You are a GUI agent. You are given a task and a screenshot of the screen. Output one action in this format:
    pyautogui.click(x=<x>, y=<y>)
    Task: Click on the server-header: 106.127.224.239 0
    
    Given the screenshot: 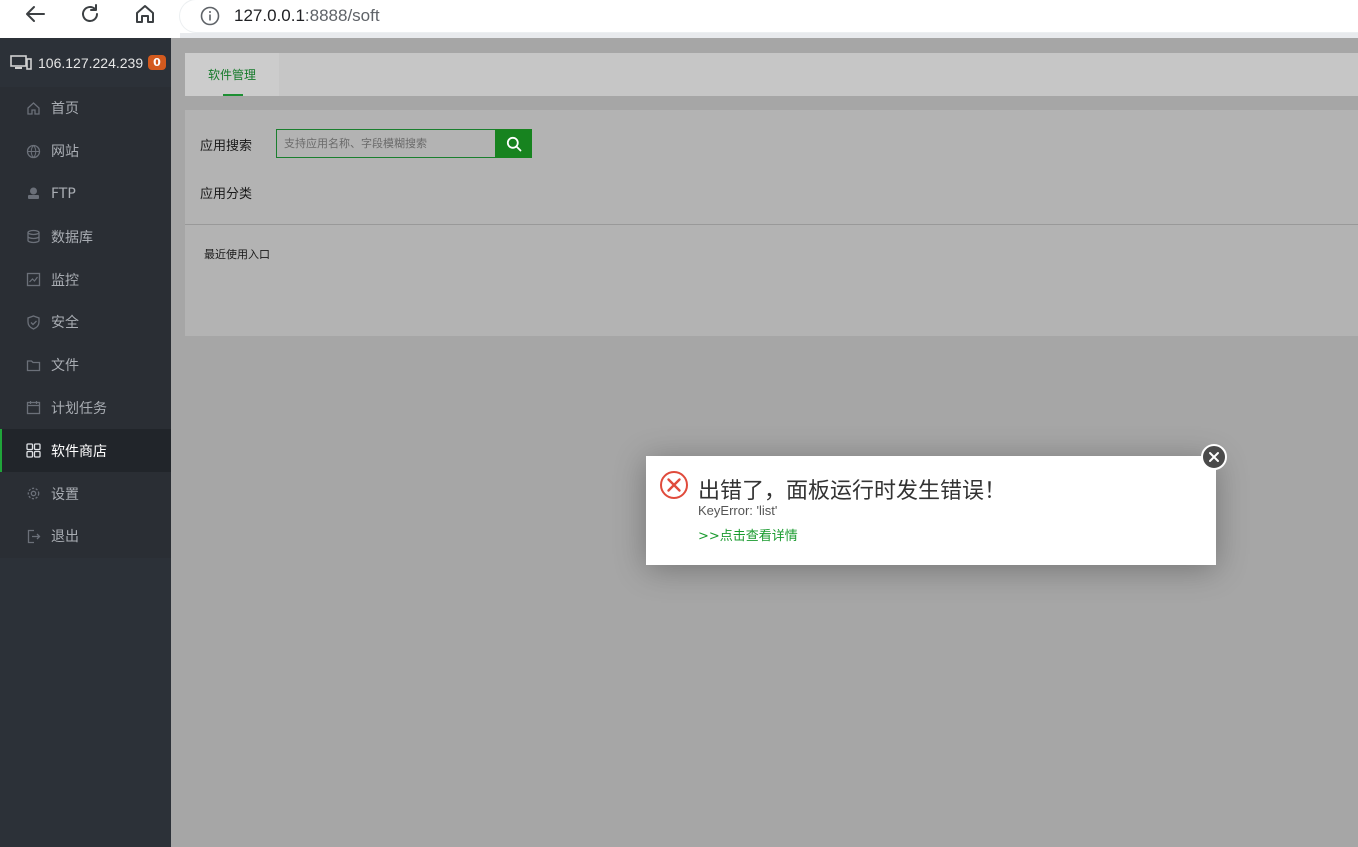 What is the action you would take?
    pyautogui.click(x=85, y=62)
    